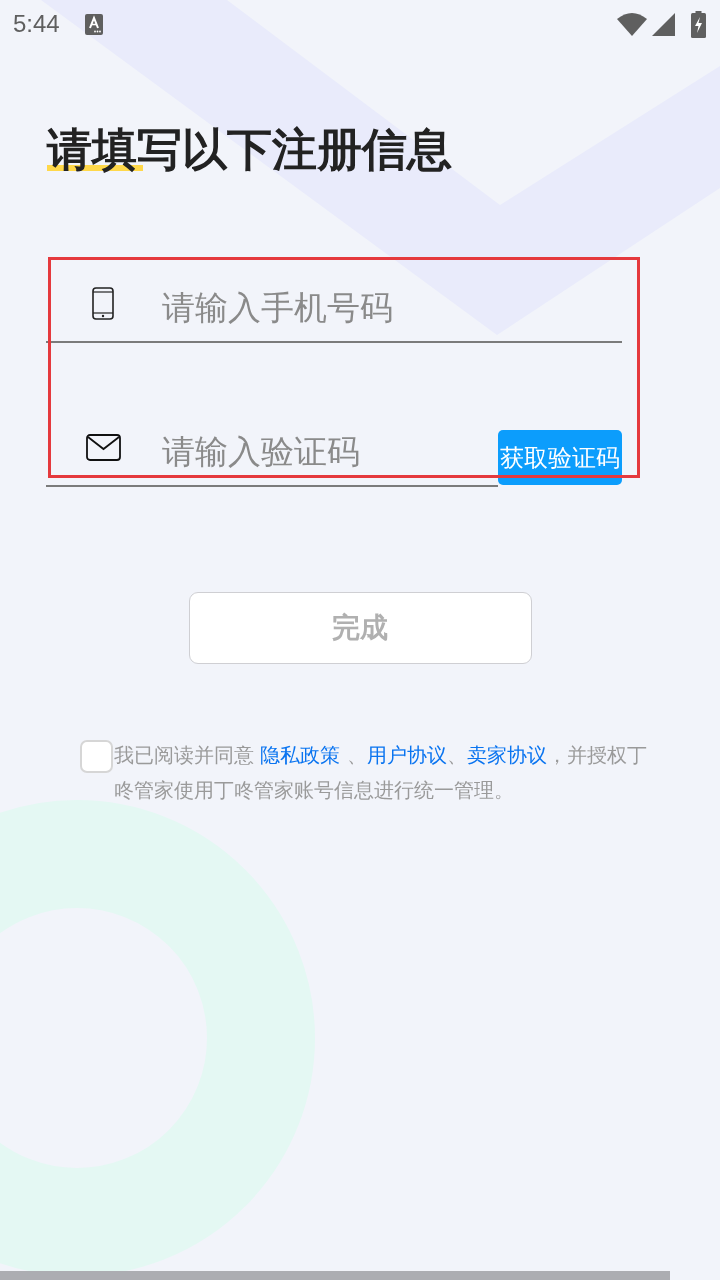  I want to click on phone-input: 请输入手机号码, so click(388, 307).